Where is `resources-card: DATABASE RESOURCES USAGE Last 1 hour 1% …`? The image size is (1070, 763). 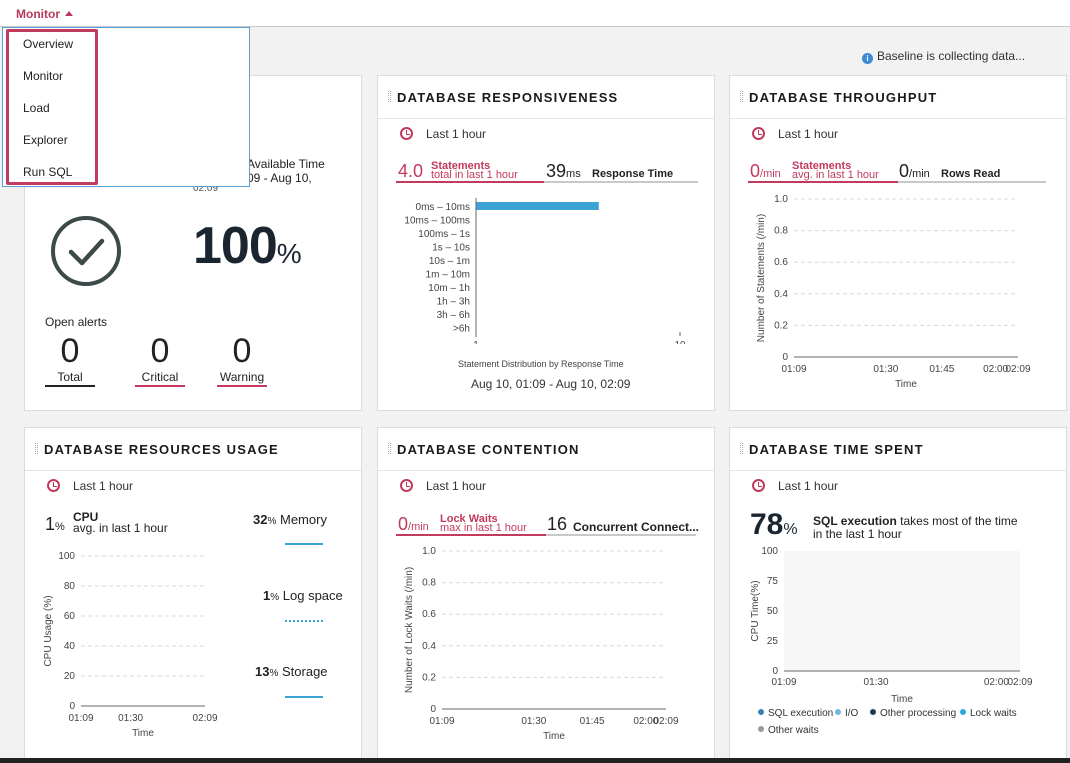 resources-card: DATABASE RESOURCES USAGE Last 1 hour 1% … is located at coordinates (193, 593).